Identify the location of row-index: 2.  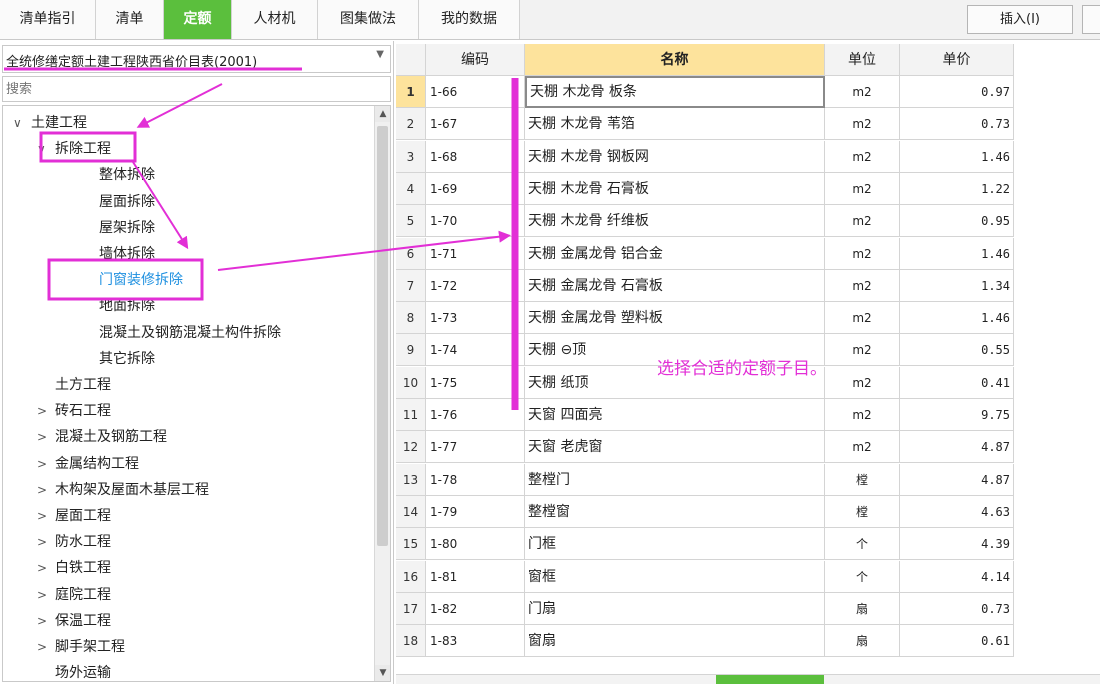
(411, 124).